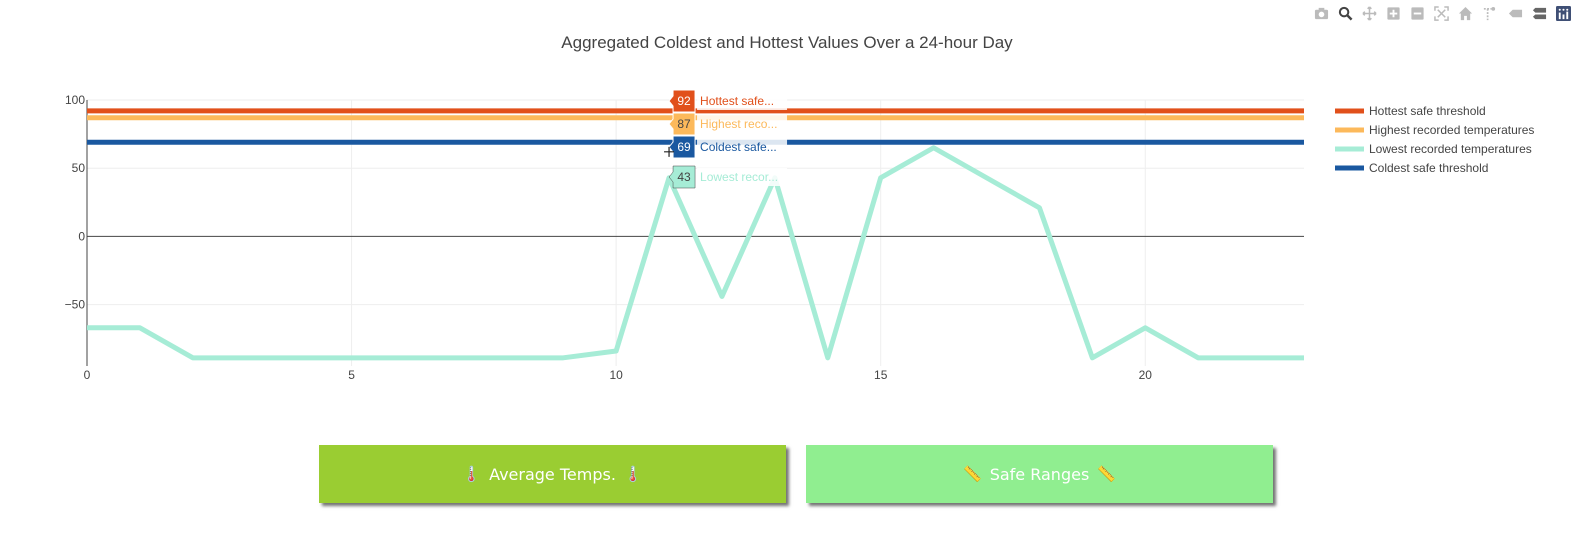  I want to click on x-tick-label: 15, so click(881, 375).